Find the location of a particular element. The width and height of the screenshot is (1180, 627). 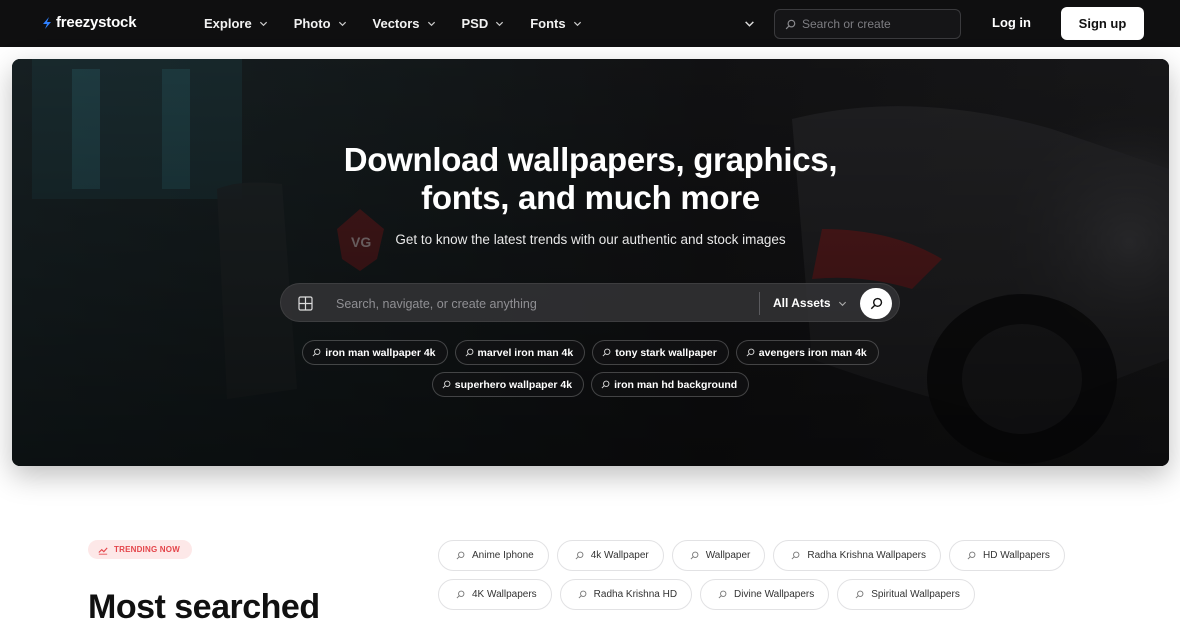

suggestion-chip: marvel iron man 4k is located at coordinates (520, 352).